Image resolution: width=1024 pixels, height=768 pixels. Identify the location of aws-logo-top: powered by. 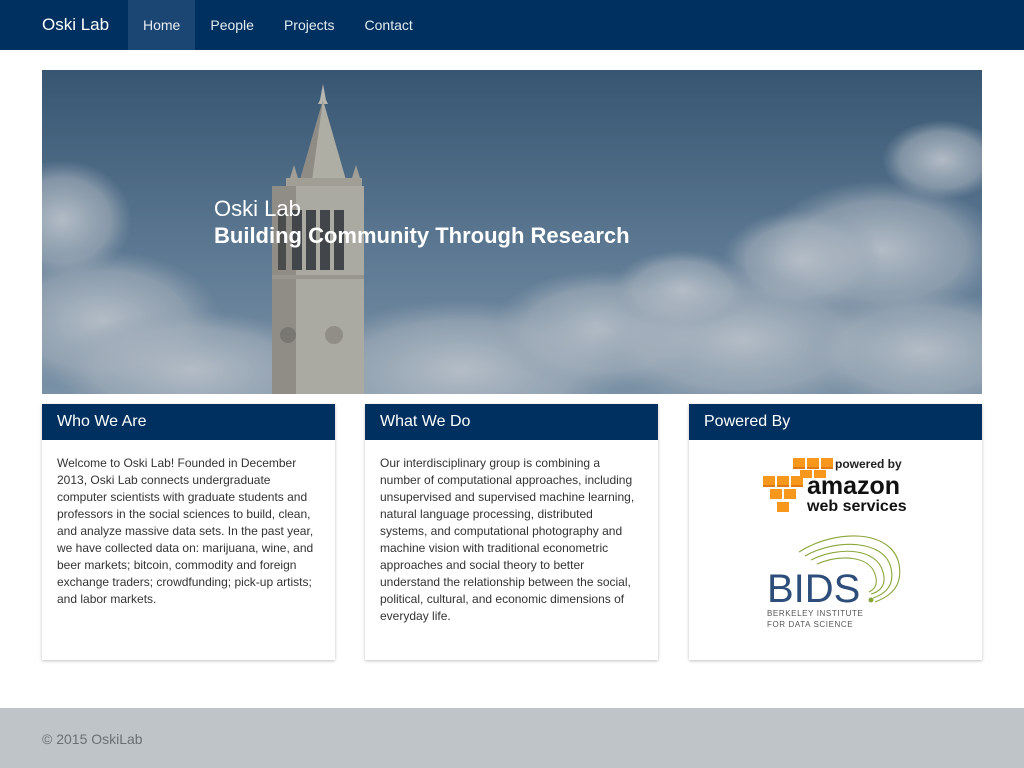
(868, 464).